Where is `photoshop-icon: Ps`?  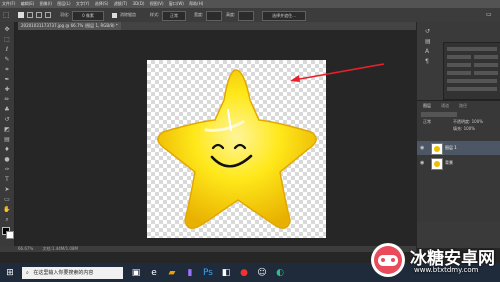
photoshop-icon: Ps is located at coordinates (208, 273).